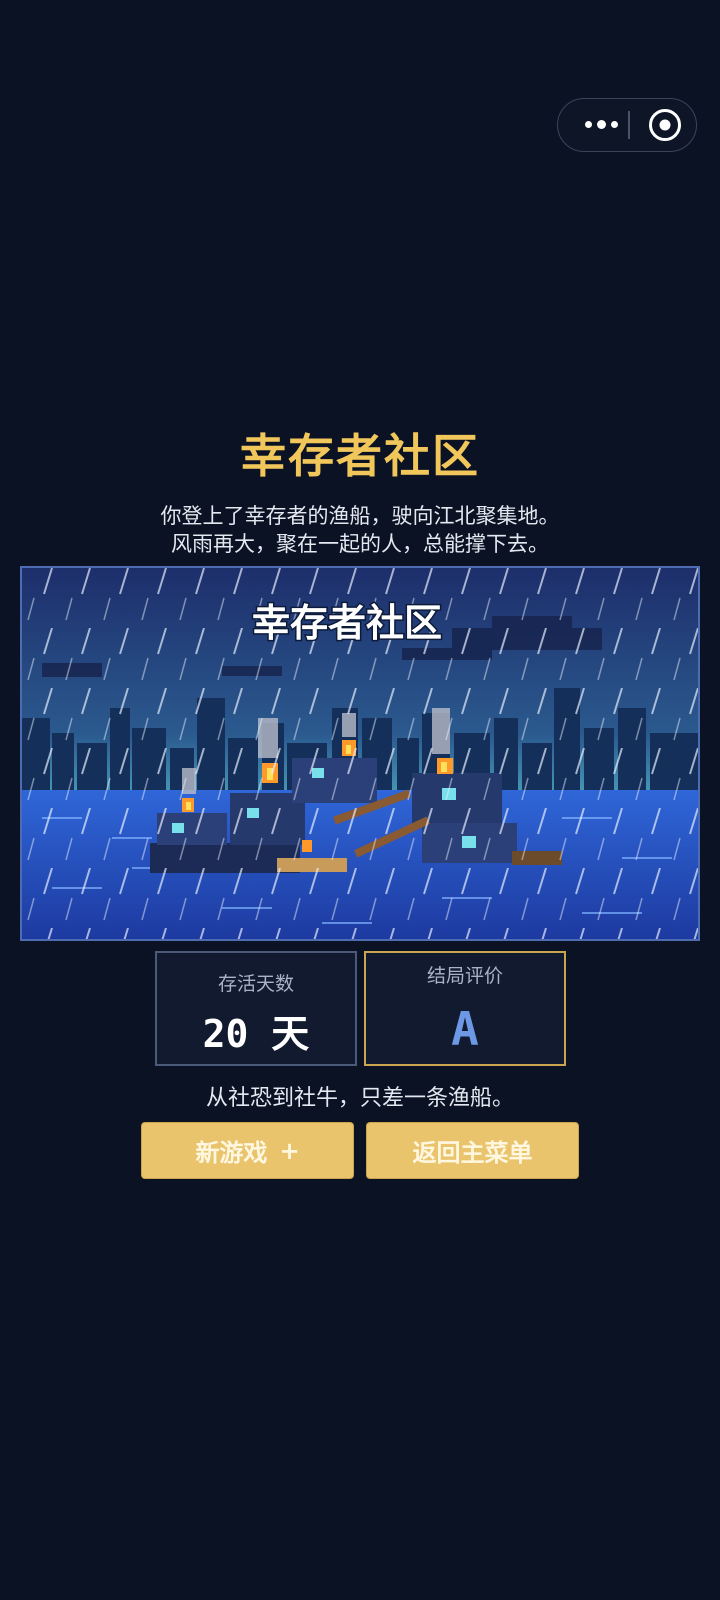 The height and width of the screenshot is (1600, 720). I want to click on miniprogram-capsule, so click(627, 125).